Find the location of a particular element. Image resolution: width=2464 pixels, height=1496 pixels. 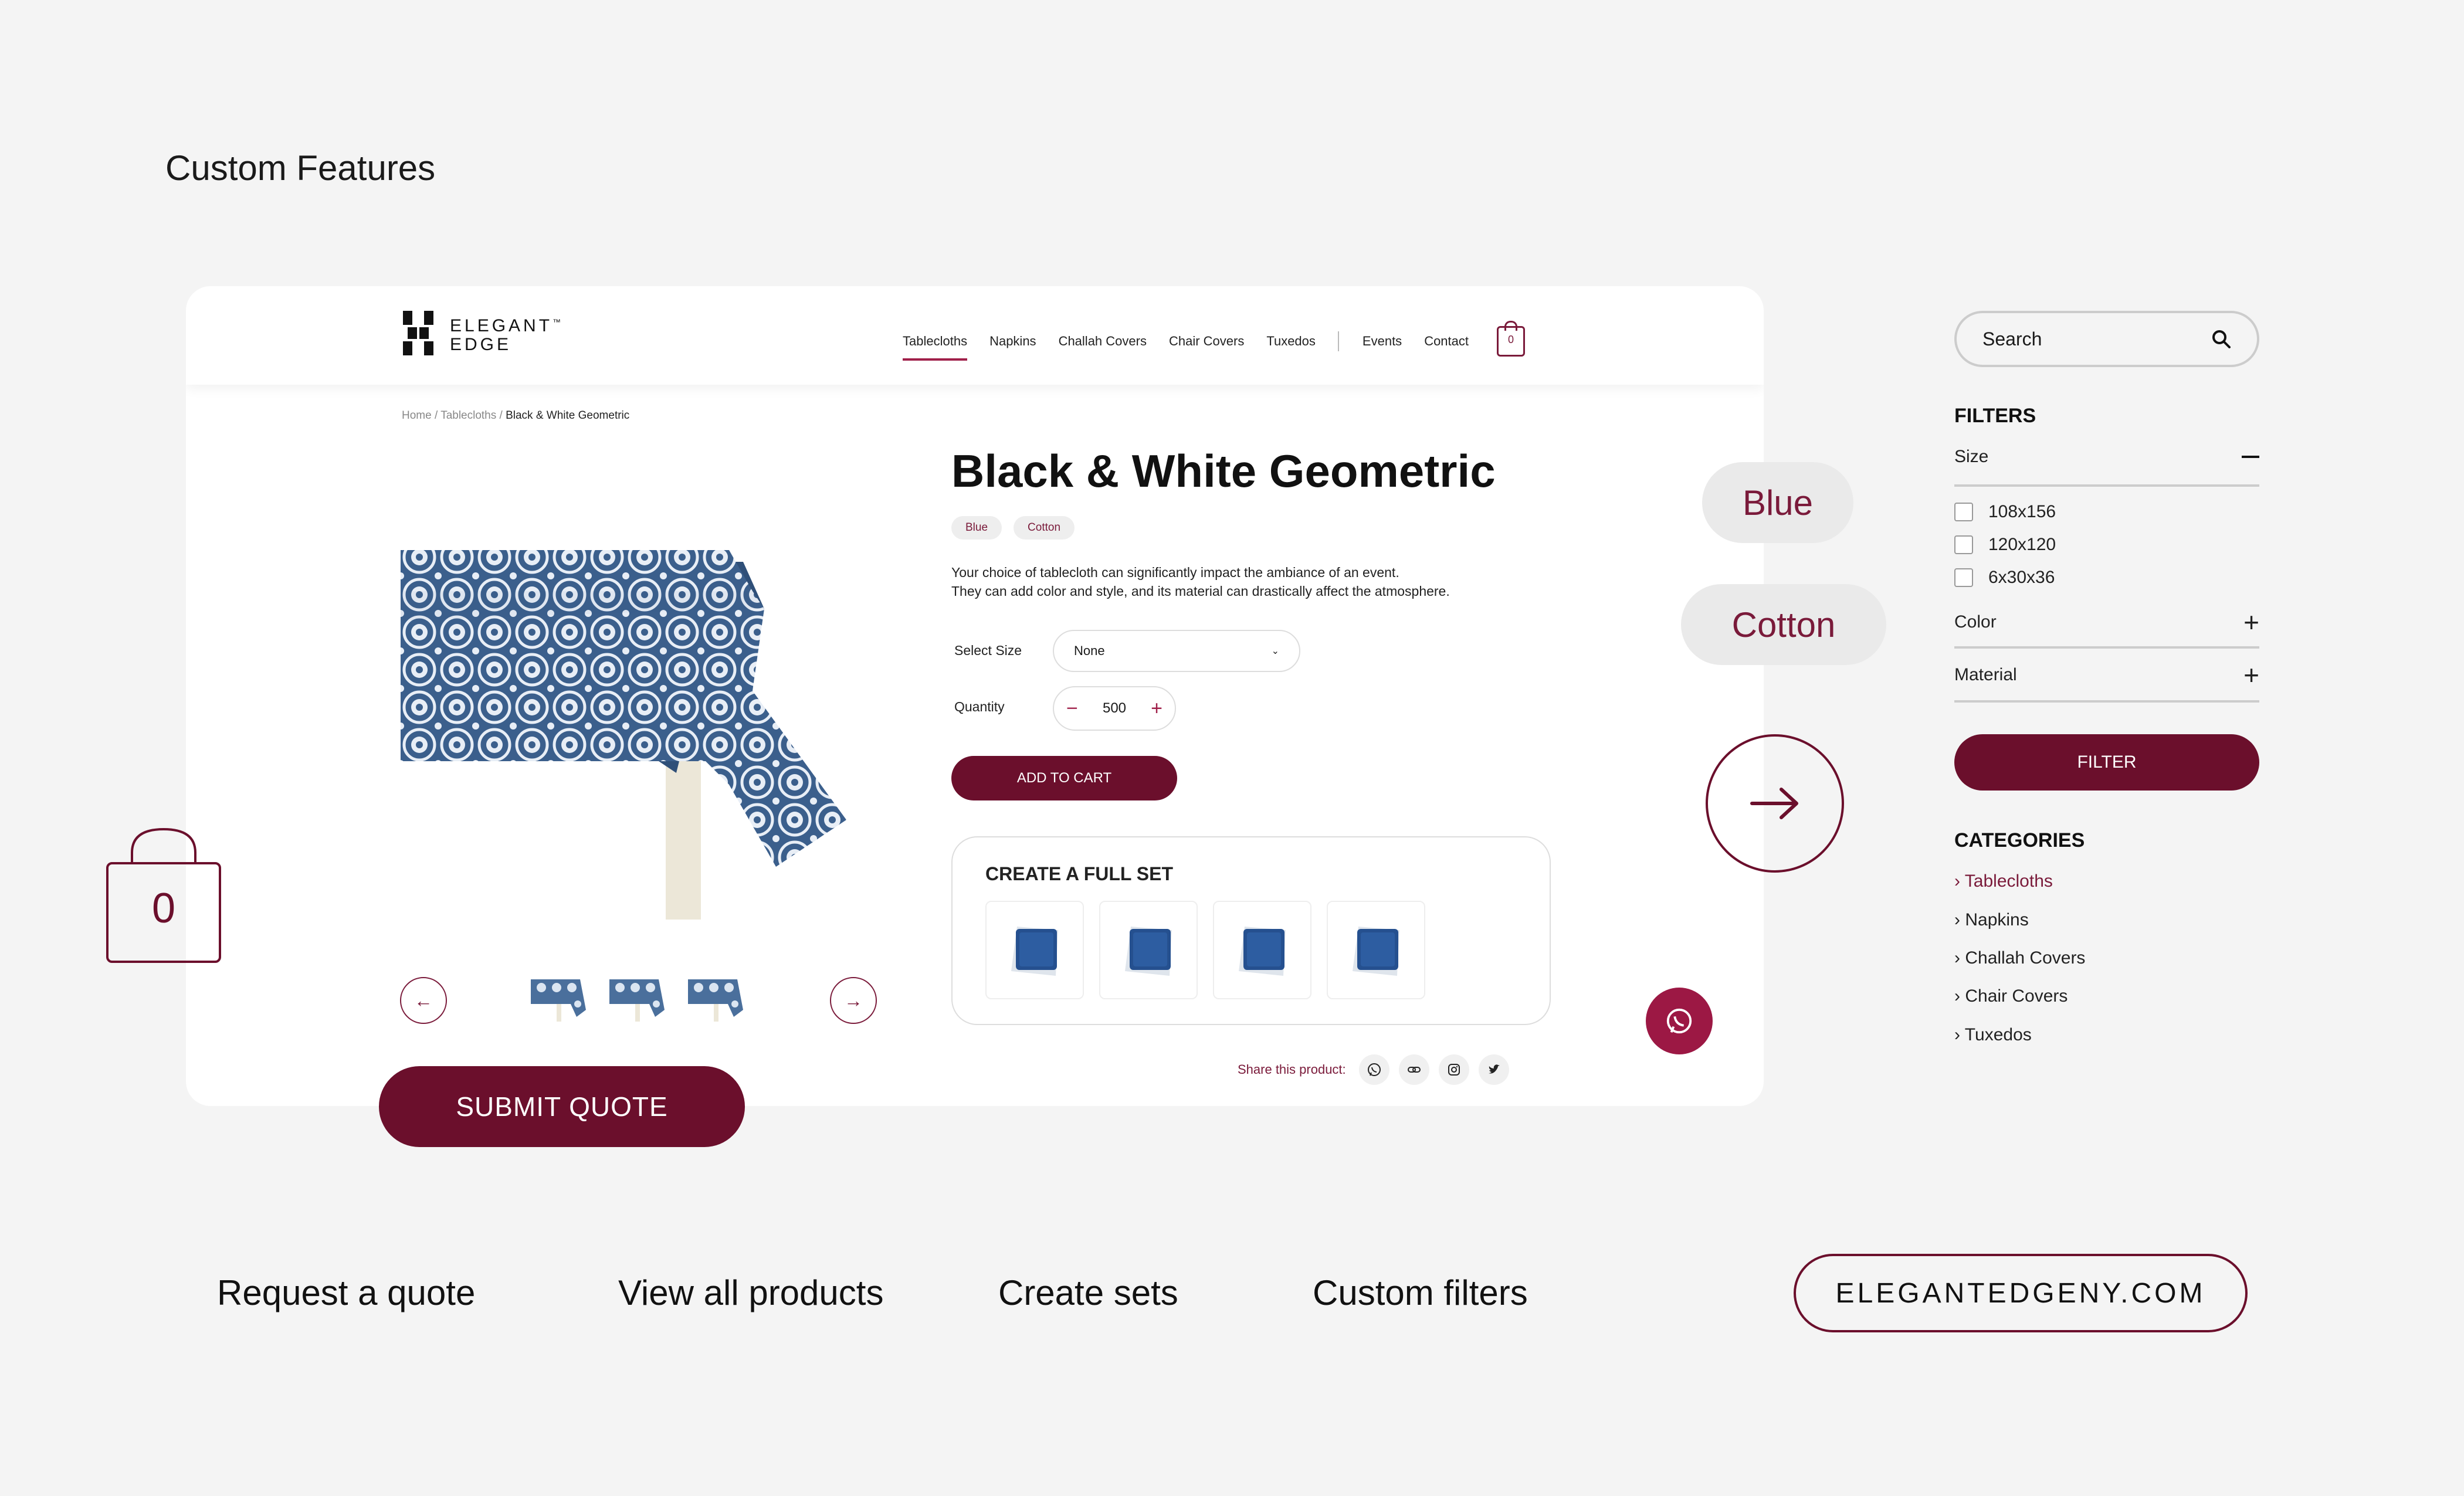

logo-mark-icon is located at coordinates (420, 333).